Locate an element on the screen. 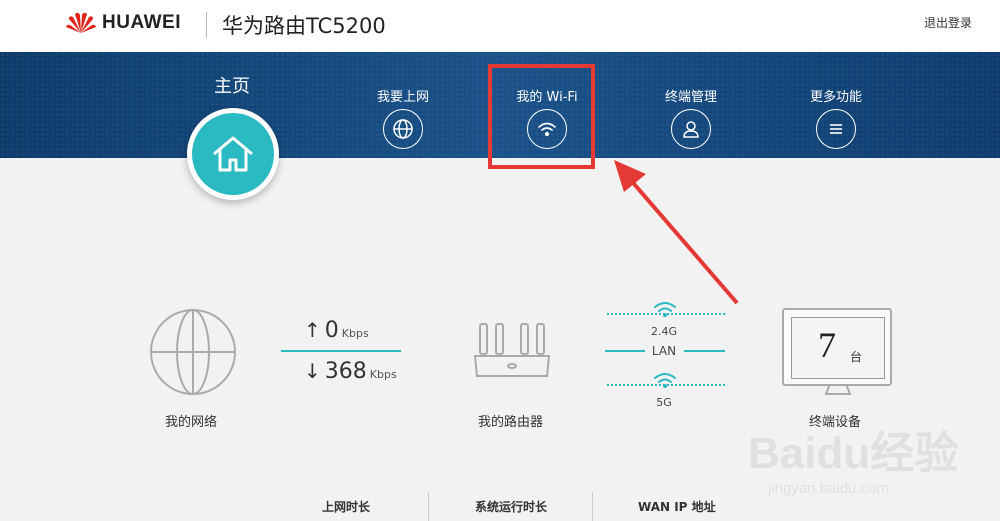  globe-icon is located at coordinates (403, 129).